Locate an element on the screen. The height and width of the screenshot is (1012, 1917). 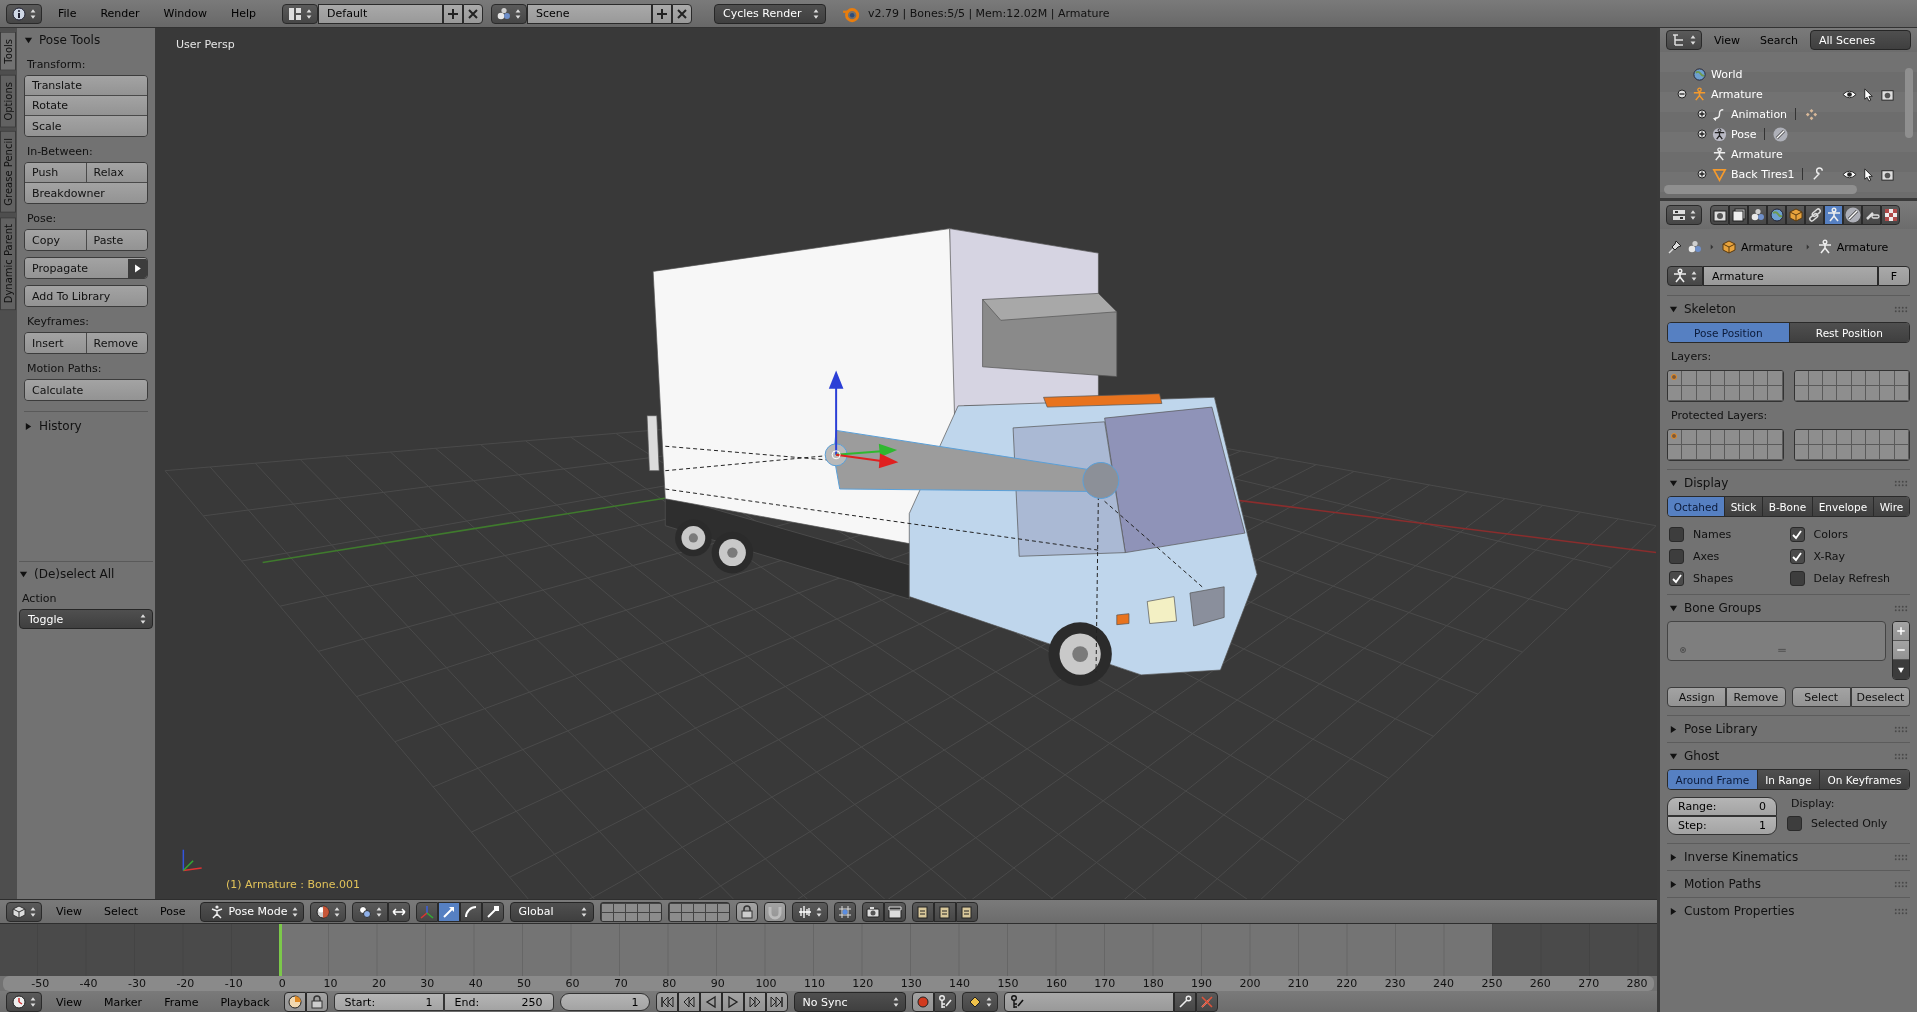
ghost-type-toggle: On Keyframes is located at coordinates (1864, 779).